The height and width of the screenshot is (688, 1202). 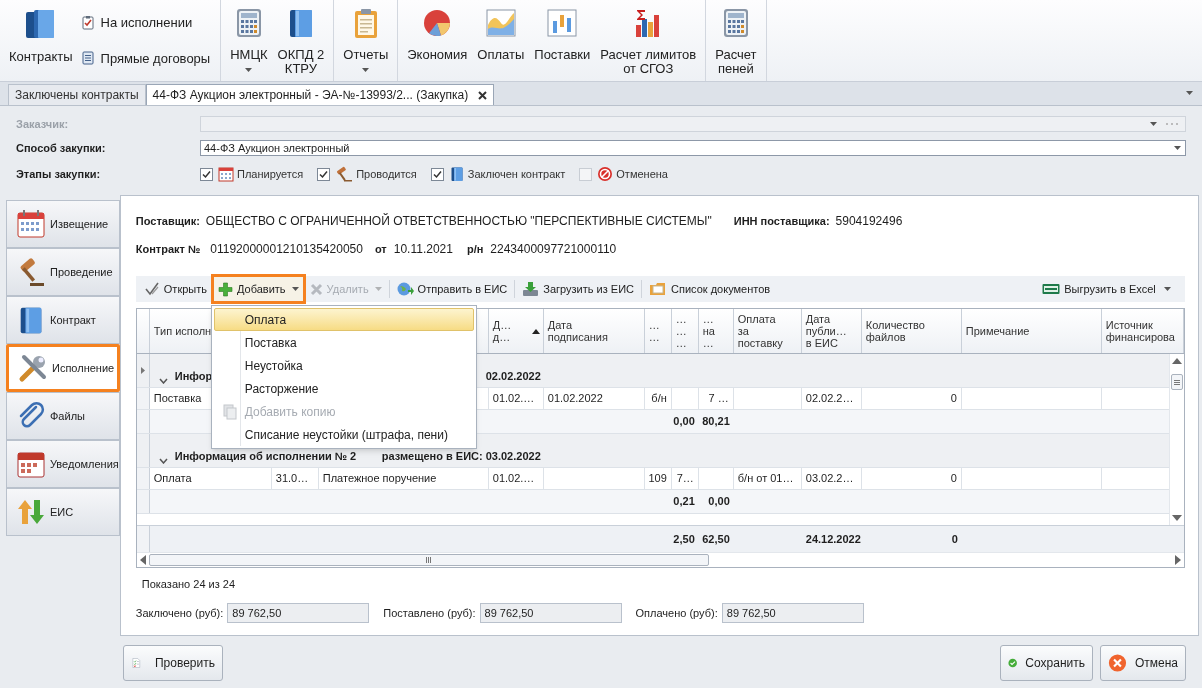 What do you see at coordinates (316, 289) in the screenshot?
I see `delete-icon` at bounding box center [316, 289].